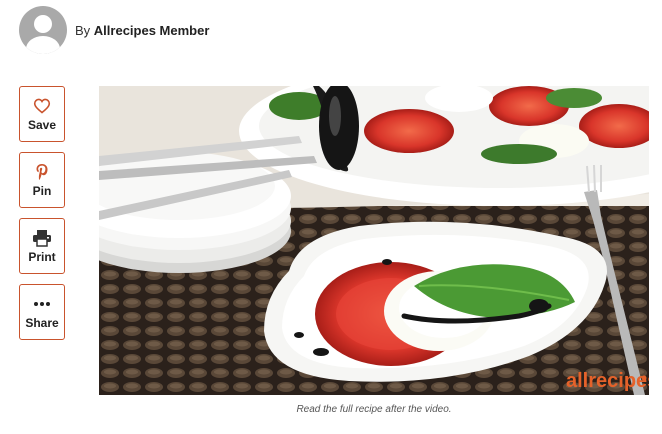 The image size is (662, 434). Describe the element at coordinates (42, 323) in the screenshot. I see `share-label: Share` at that location.